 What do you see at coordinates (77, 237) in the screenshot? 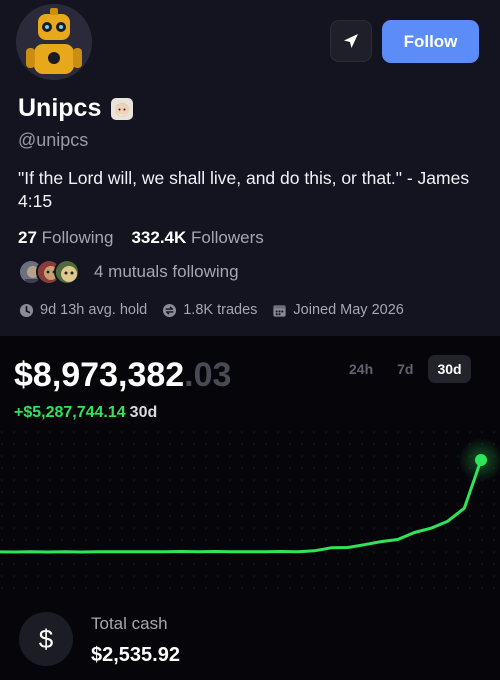
I see `following-label: Following` at bounding box center [77, 237].